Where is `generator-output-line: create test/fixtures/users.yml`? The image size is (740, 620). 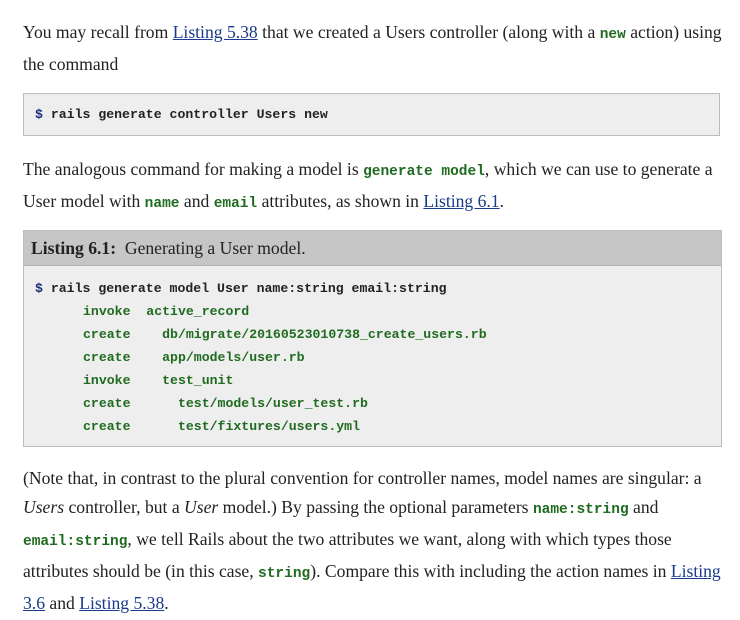 generator-output-line: create test/fixtures/users.yml is located at coordinates (221, 426).